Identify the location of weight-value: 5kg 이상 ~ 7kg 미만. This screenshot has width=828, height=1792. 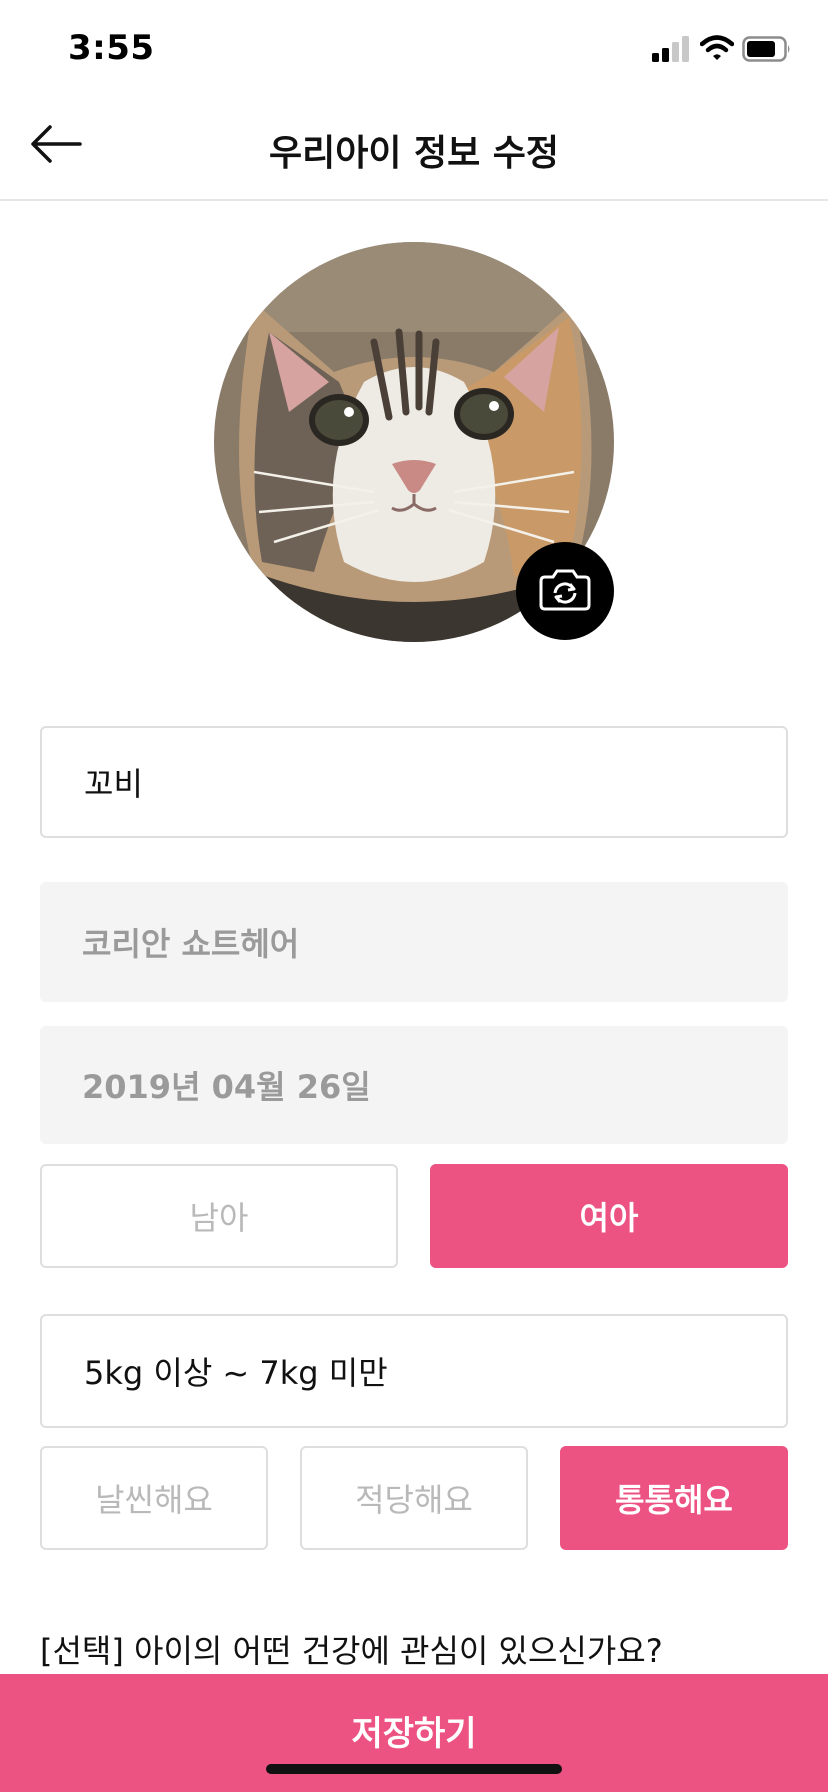
(236, 1373).